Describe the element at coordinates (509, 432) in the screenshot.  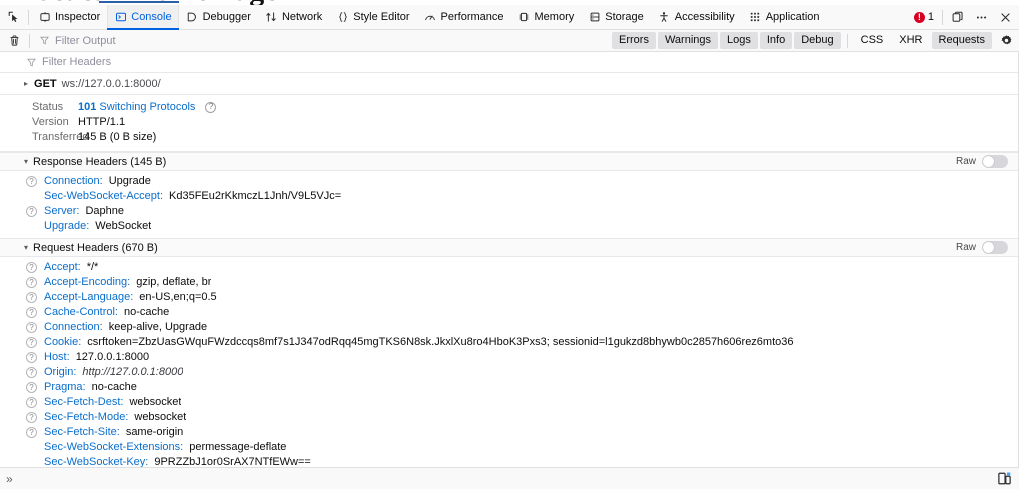
I see `header-row: ? Sec-Fetch-Site: same-origin` at that location.